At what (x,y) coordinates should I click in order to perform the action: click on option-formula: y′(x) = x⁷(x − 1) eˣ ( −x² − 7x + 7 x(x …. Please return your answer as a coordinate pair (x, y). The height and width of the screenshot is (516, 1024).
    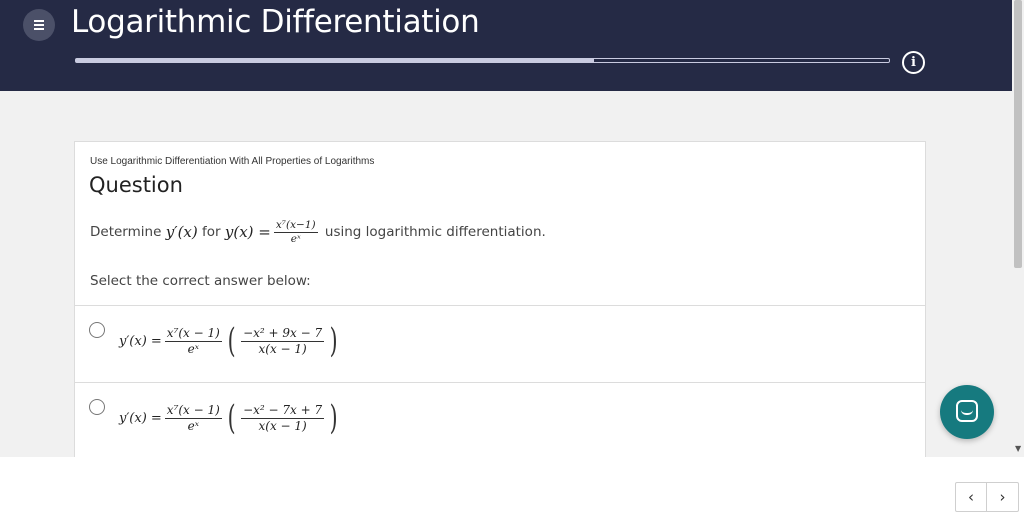
    Looking at the image, I should click on (228, 418).